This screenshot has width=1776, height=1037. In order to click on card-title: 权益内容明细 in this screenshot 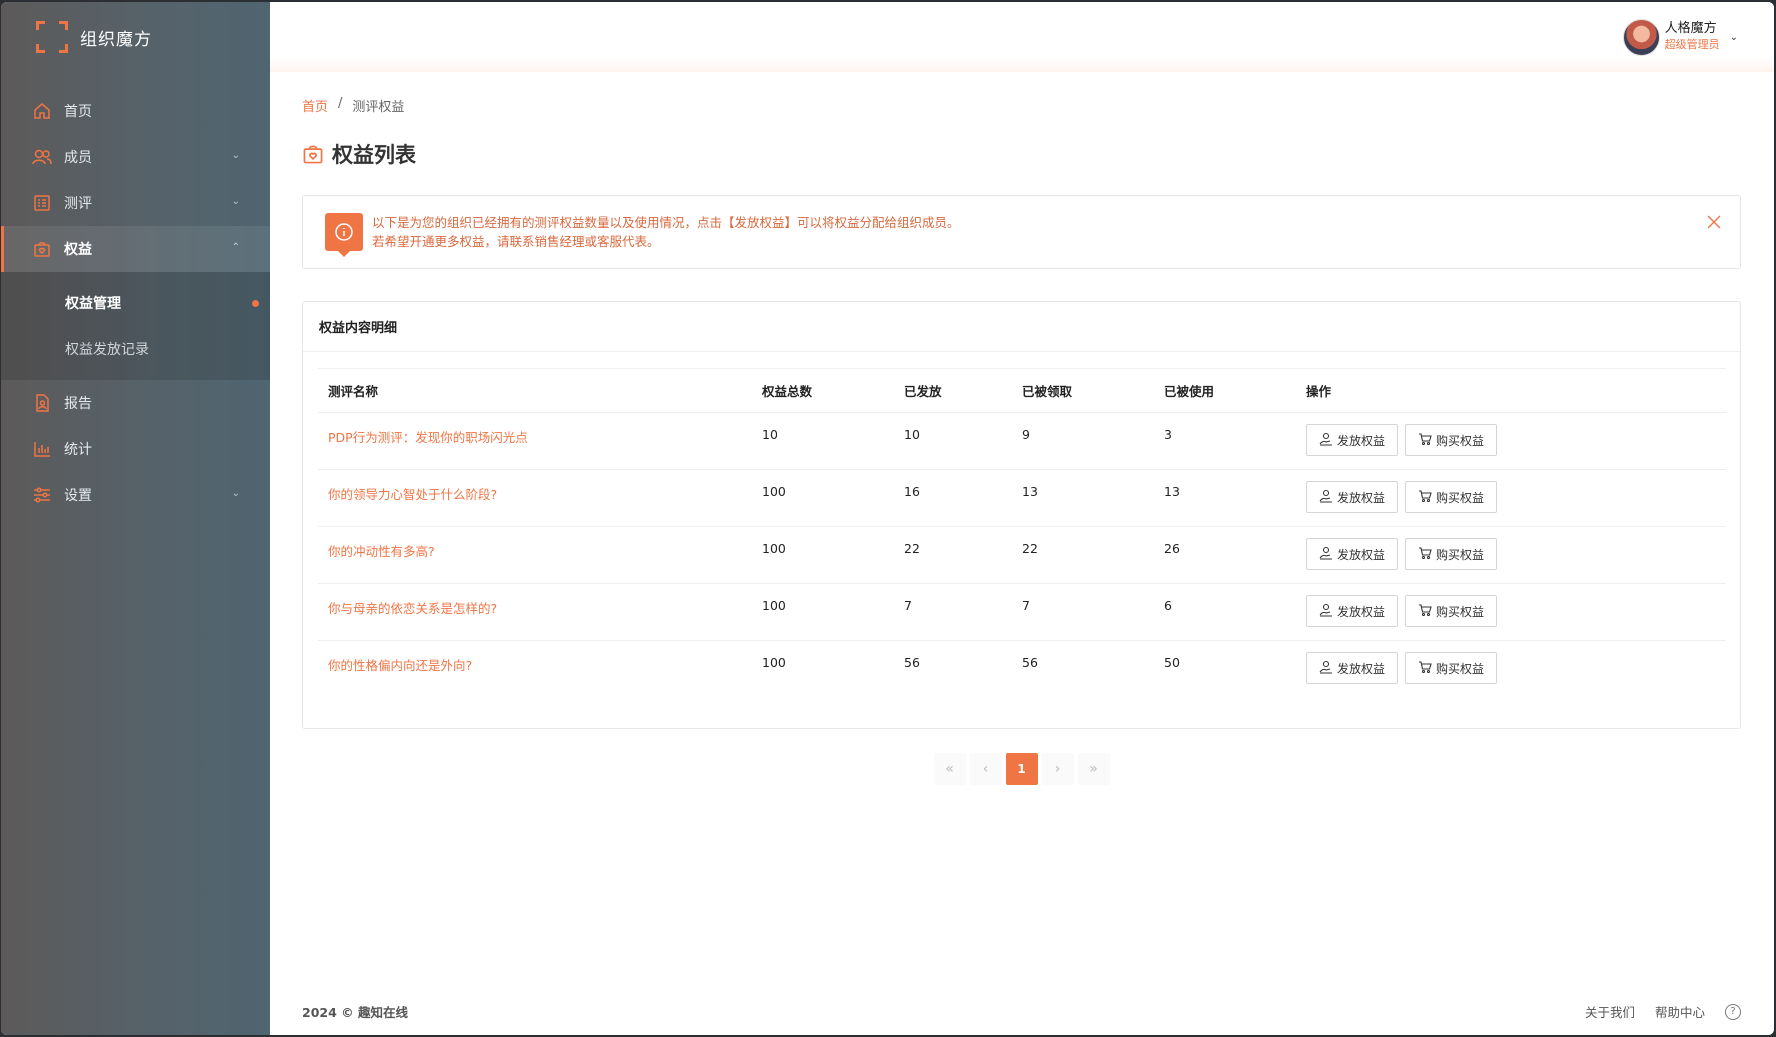, I will do `click(1021, 327)`.